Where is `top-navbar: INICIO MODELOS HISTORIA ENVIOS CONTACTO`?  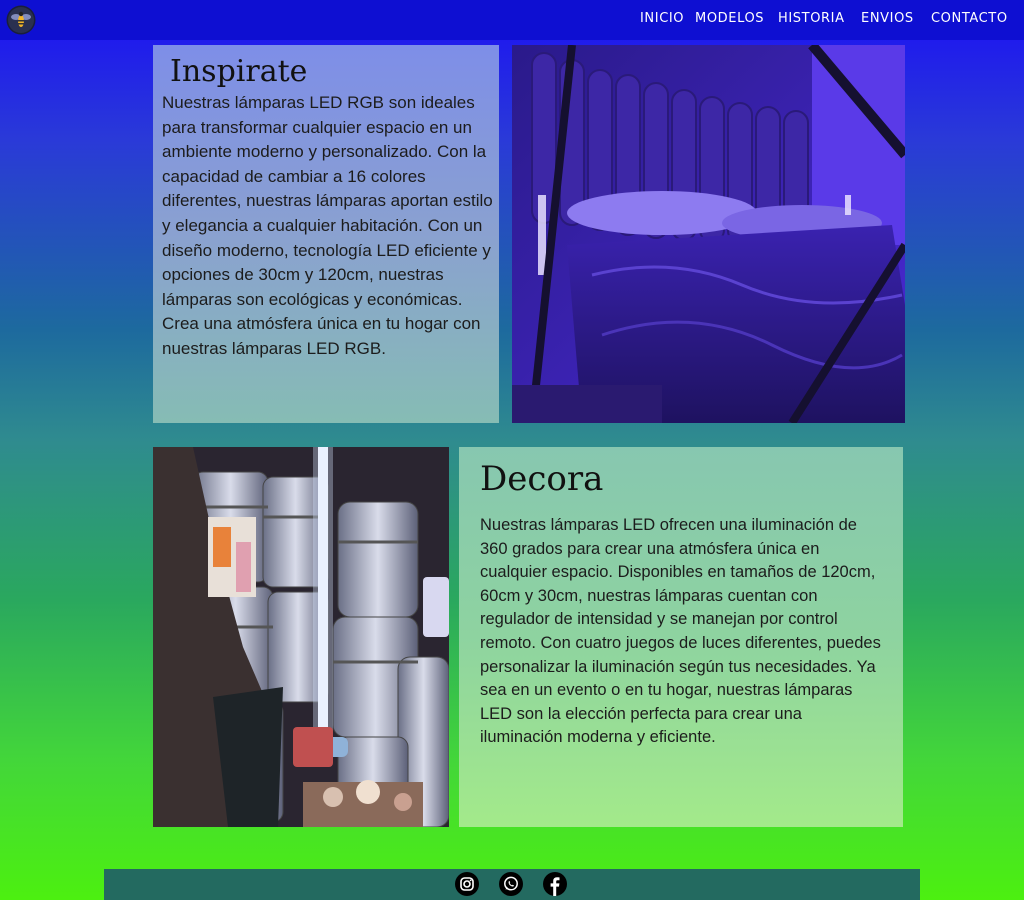
top-navbar: INICIO MODELOS HISTORIA ENVIOS CONTACTO is located at coordinates (512, 20).